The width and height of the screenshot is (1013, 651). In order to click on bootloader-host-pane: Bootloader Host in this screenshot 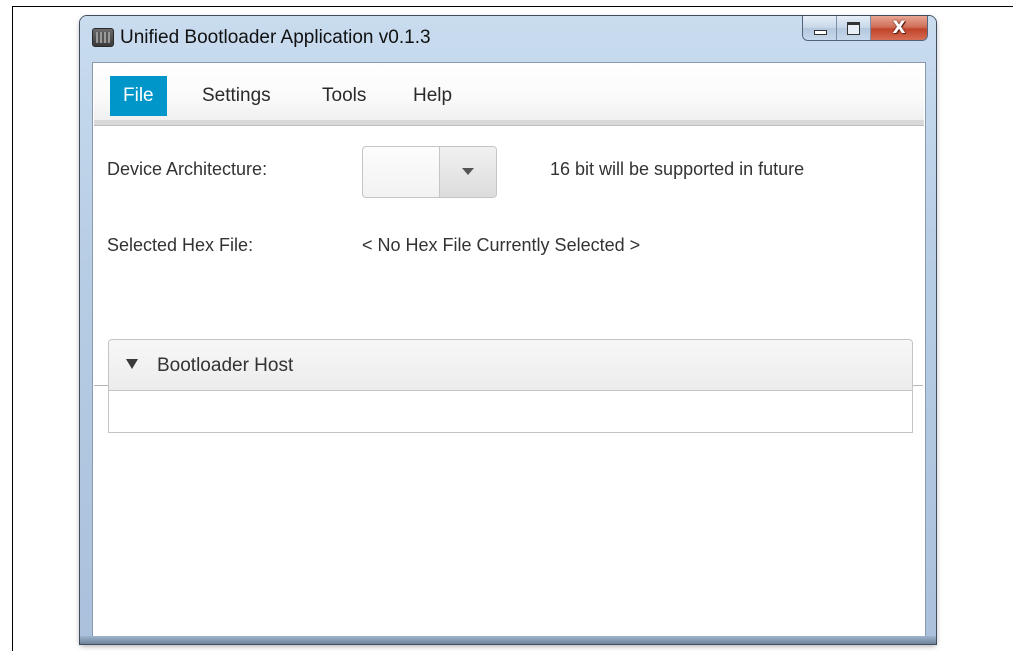, I will do `click(510, 386)`.